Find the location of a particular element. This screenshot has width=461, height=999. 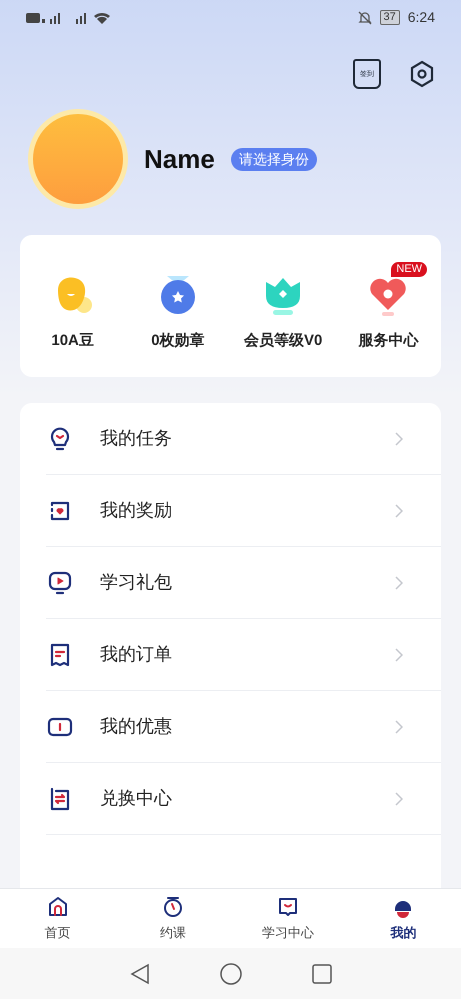

menu-row: 兑换中心 is located at coordinates (243, 799).